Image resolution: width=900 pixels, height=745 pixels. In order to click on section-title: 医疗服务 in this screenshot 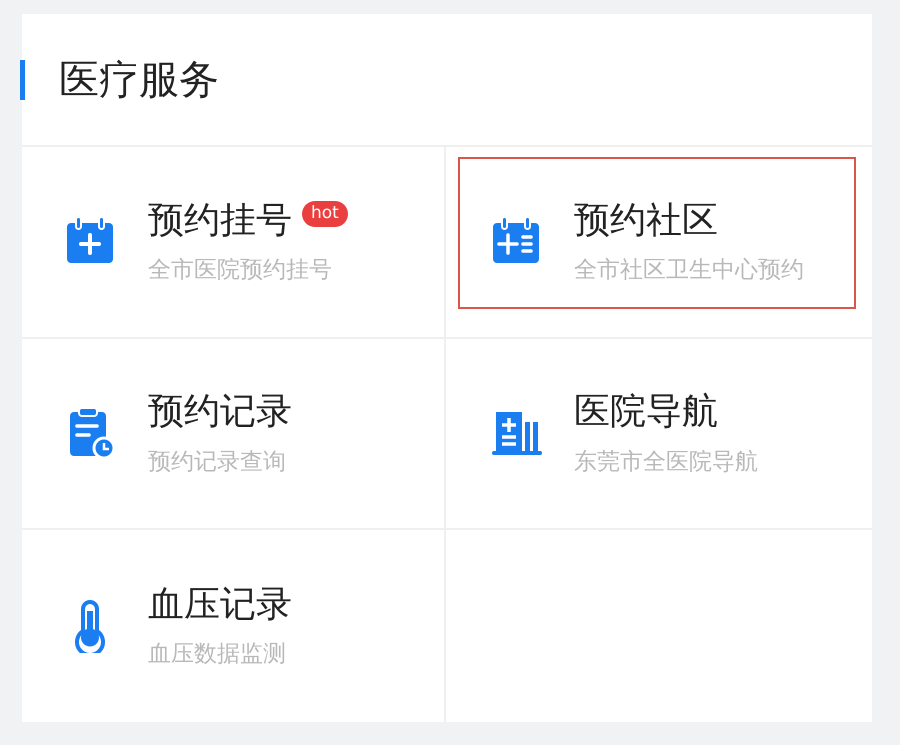, I will do `click(139, 80)`.